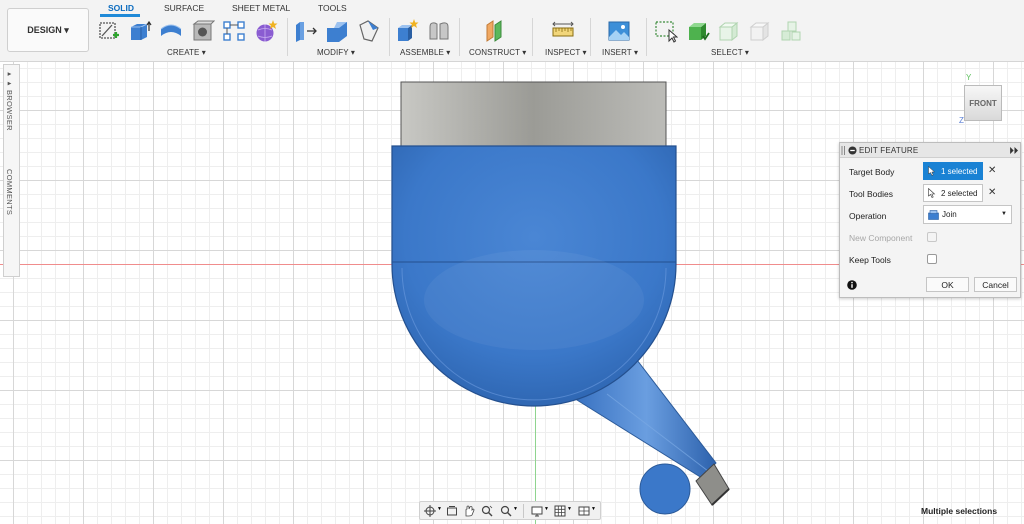 Image resolution: width=1024 pixels, height=524 pixels. What do you see at coordinates (665, 489) in the screenshot?
I see `tool-body-sphere` at bounding box center [665, 489].